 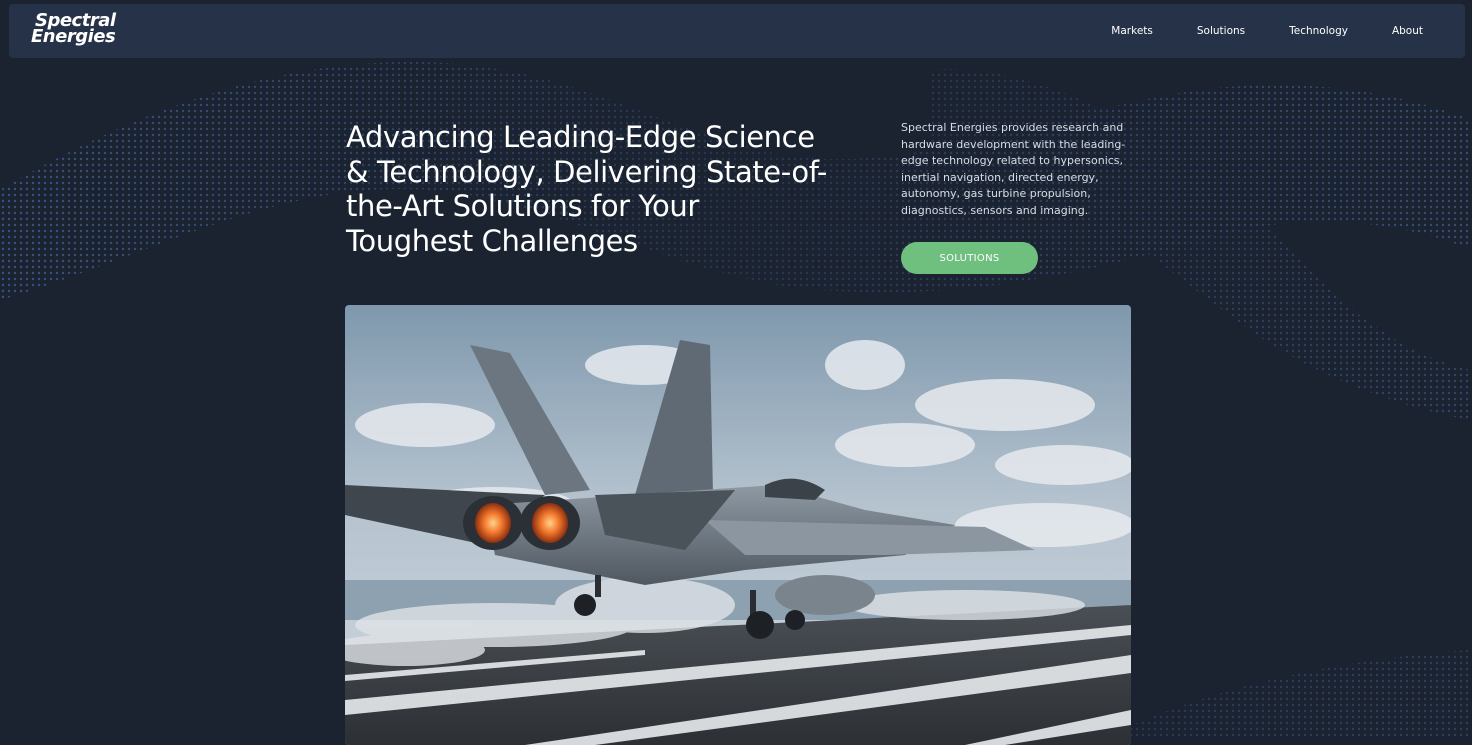 I want to click on hero-description-line: inertial navigation, directed energy,, so click(x=1000, y=177).